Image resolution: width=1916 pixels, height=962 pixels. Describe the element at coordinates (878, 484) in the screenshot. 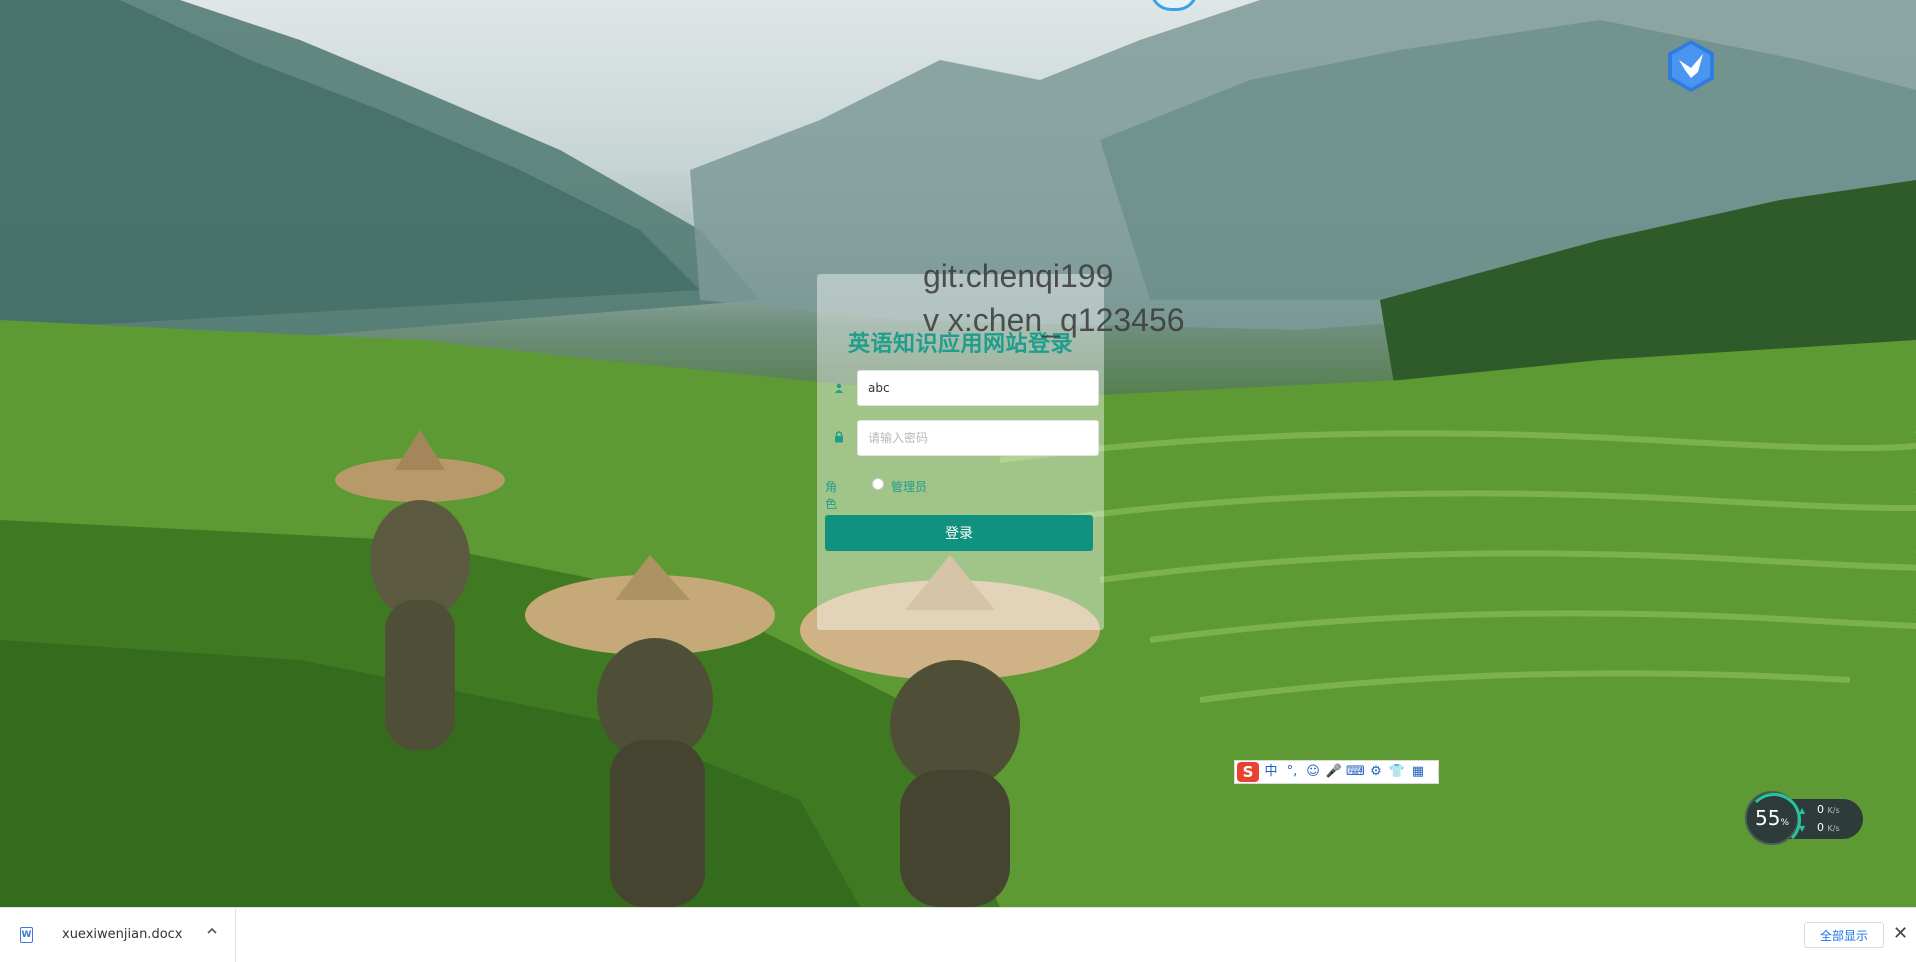

I see `admin-role-radio` at that location.